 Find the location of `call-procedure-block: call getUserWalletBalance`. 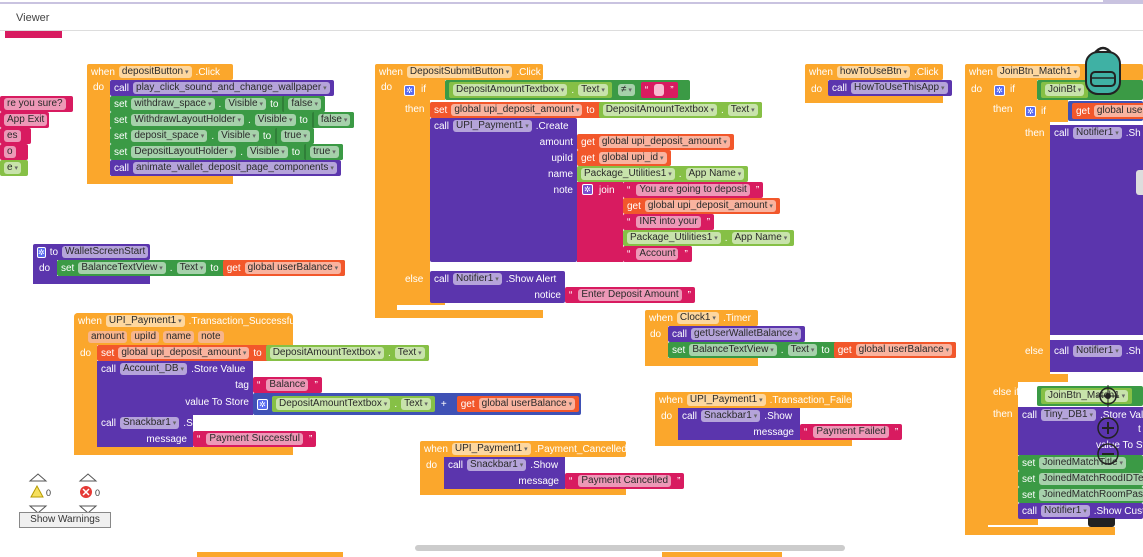

call-procedure-block: call getUserWalletBalance is located at coordinates (737, 334).